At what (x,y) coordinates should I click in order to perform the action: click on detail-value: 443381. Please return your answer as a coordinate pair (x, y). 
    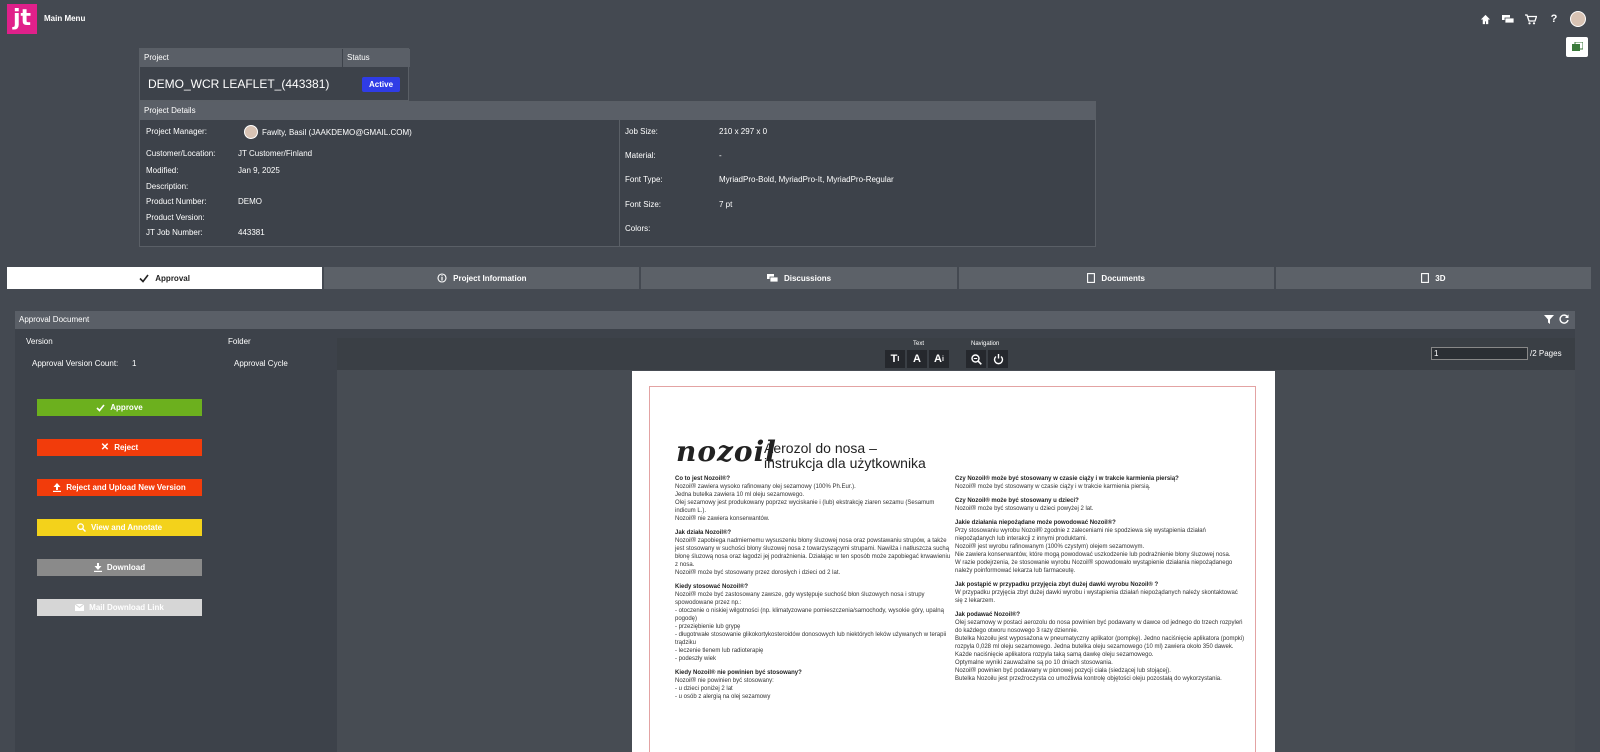
    Looking at the image, I should click on (251, 232).